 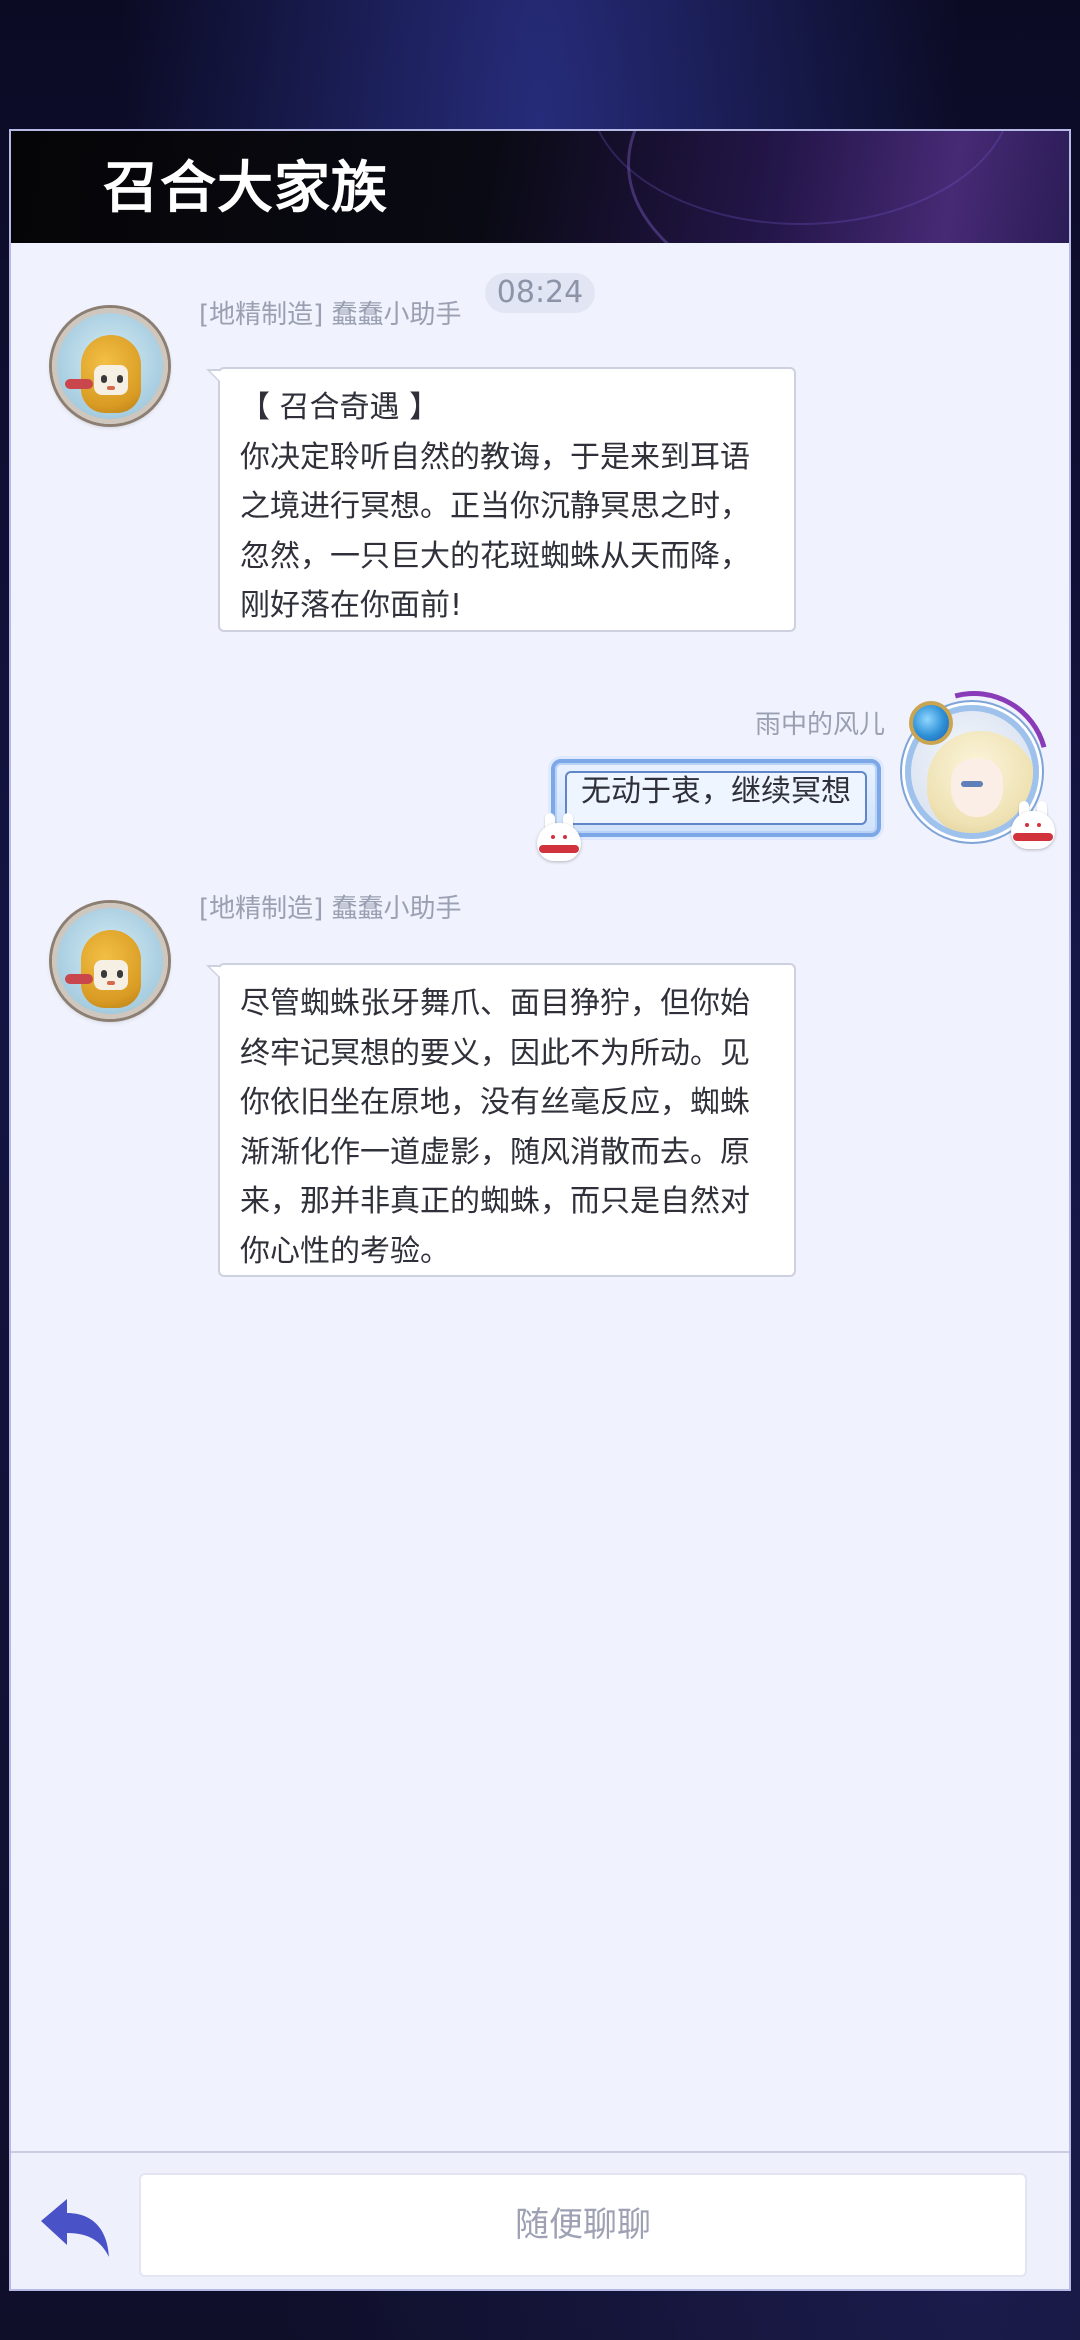 I want to click on message-line: 之境进行冥想。正当你沉静冥思之时，, so click(x=495, y=506).